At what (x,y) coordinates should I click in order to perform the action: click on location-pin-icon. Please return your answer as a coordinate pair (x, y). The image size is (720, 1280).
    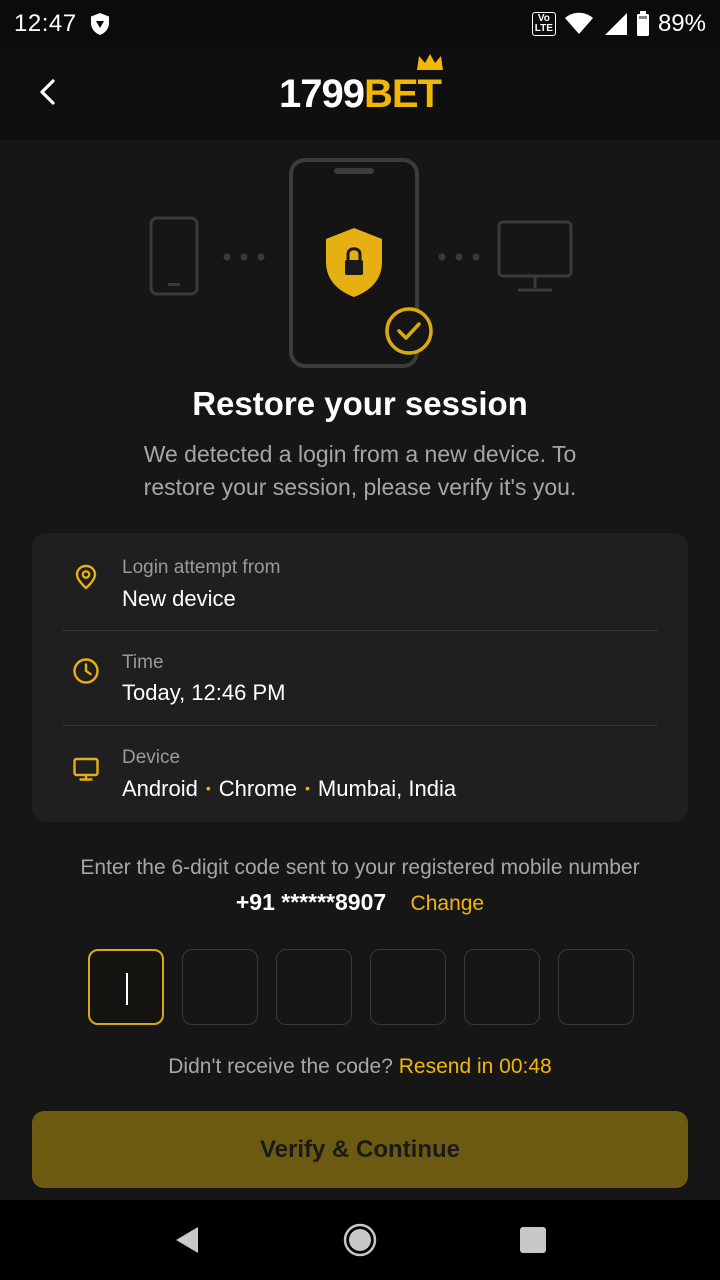
    Looking at the image, I should click on (86, 577).